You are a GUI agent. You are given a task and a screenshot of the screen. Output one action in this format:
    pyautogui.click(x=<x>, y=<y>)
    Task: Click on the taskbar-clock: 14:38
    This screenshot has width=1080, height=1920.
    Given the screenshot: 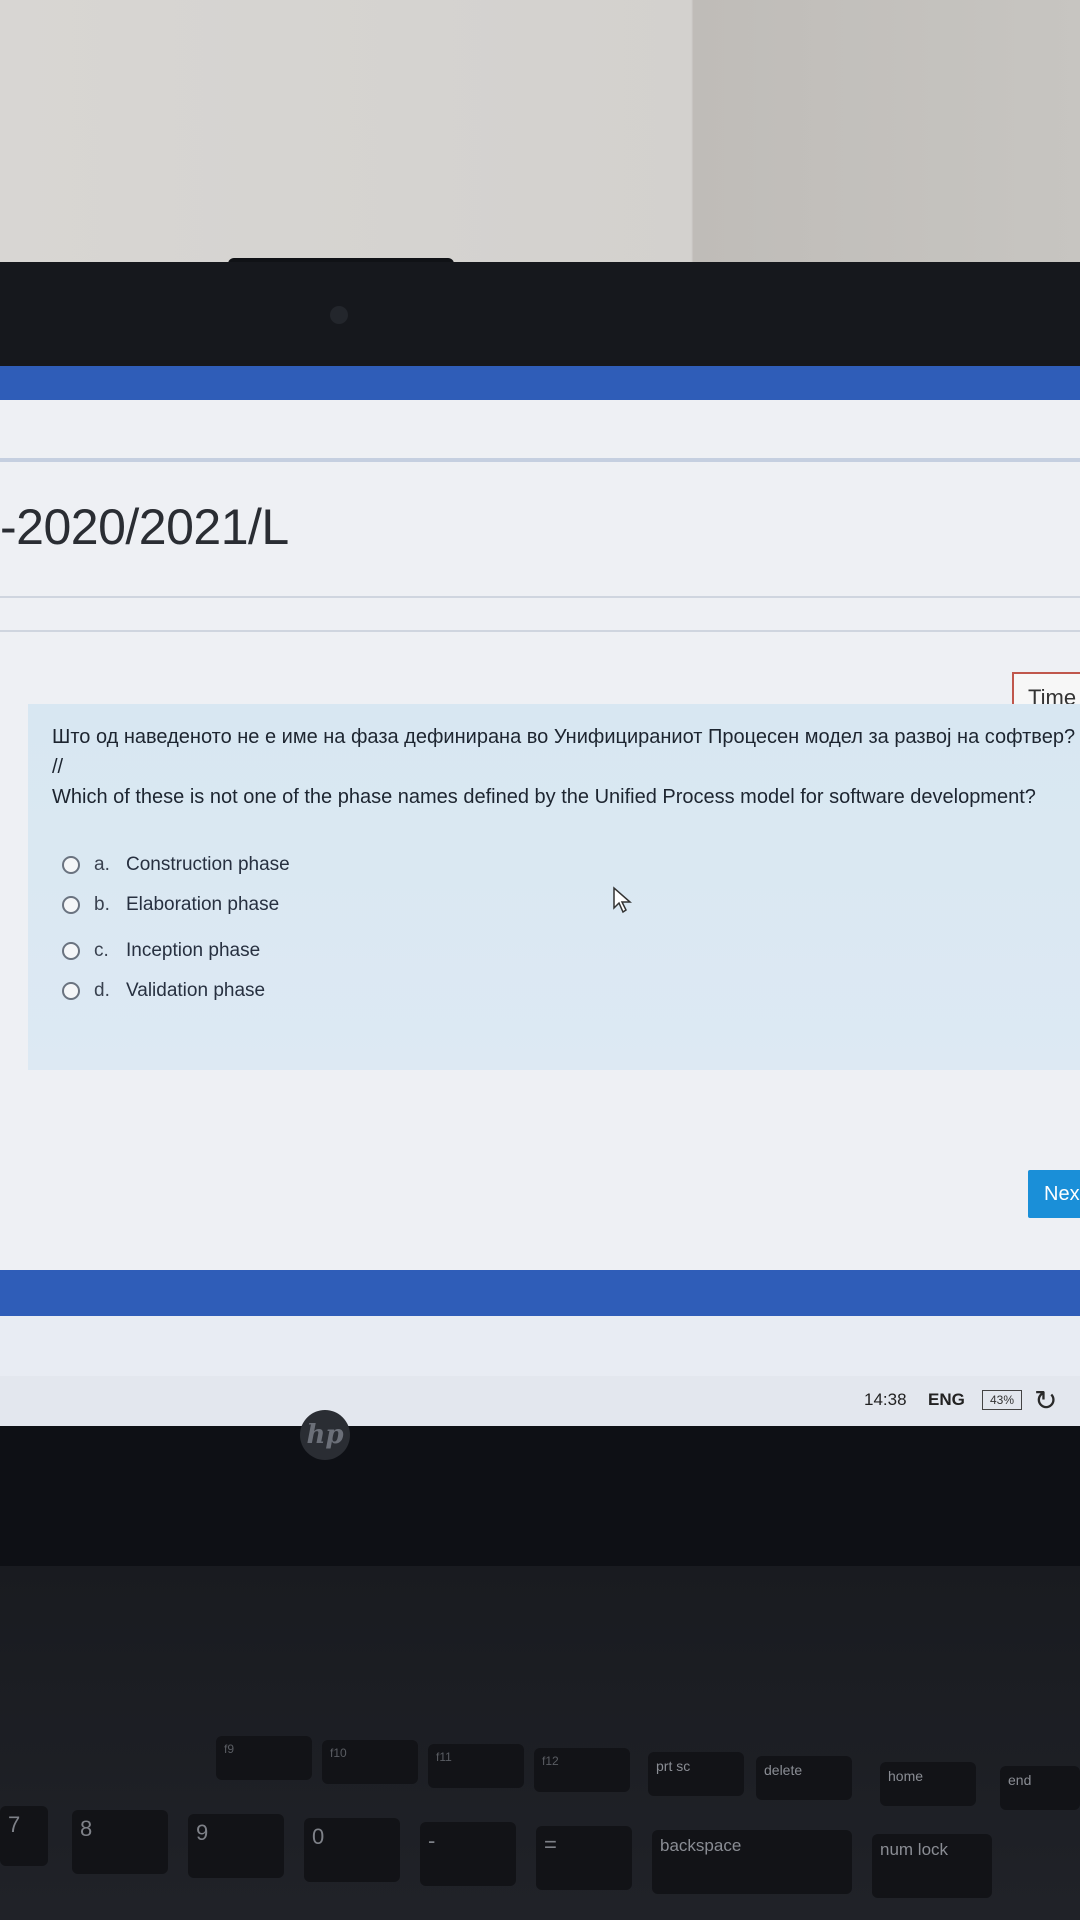 What is the action you would take?
    pyautogui.click(x=885, y=1400)
    